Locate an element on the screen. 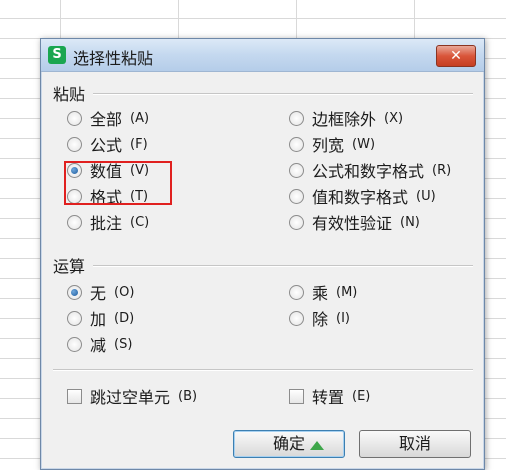  radio-op-add: 加 (D) is located at coordinates (100, 318).